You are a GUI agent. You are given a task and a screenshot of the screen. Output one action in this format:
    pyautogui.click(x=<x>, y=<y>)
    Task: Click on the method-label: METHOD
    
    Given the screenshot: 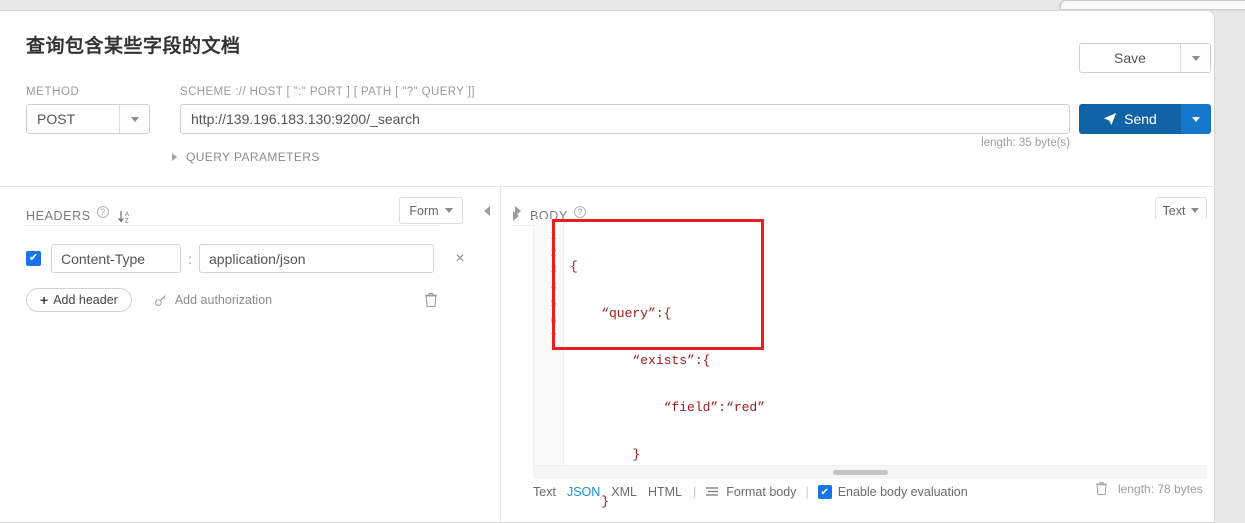 What is the action you would take?
    pyautogui.click(x=53, y=92)
    